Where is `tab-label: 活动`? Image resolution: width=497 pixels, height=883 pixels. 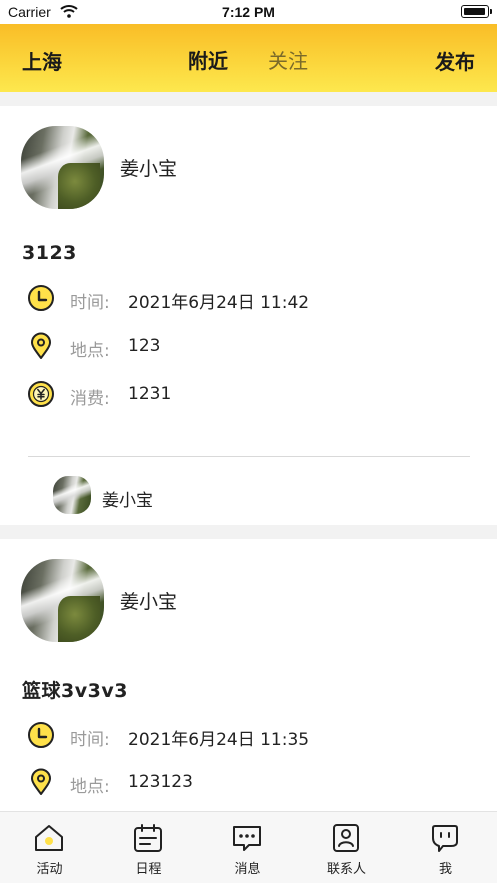 tab-label: 活动 is located at coordinates (49, 869).